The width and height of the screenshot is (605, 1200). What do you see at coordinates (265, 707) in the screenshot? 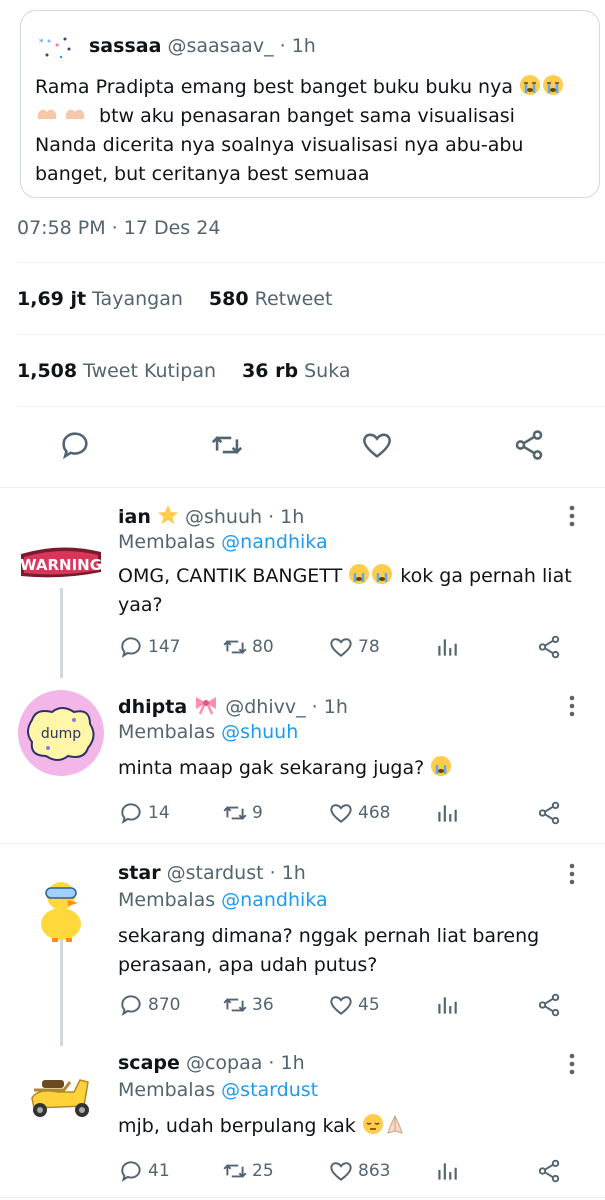
I see `reply-handle: @dhivv_` at bounding box center [265, 707].